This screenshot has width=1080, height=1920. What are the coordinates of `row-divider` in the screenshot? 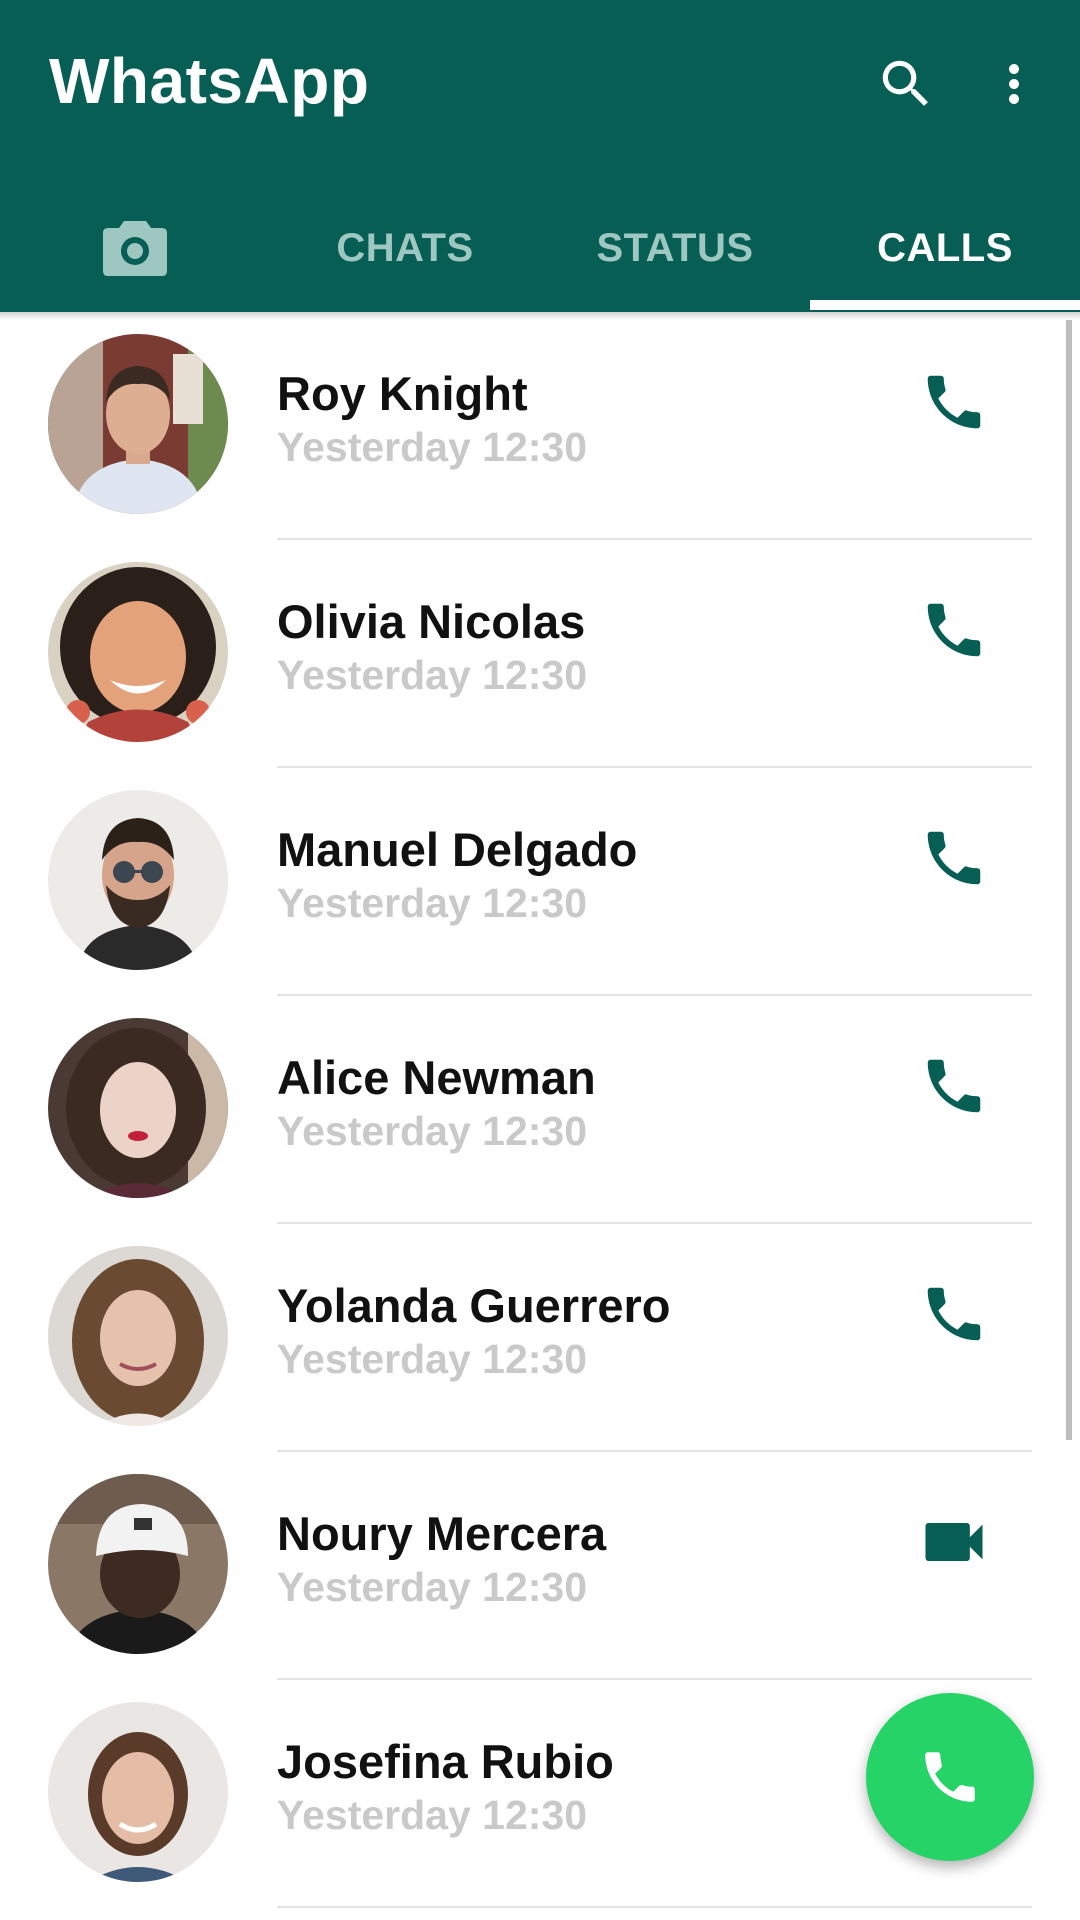 It's located at (654, 1907).